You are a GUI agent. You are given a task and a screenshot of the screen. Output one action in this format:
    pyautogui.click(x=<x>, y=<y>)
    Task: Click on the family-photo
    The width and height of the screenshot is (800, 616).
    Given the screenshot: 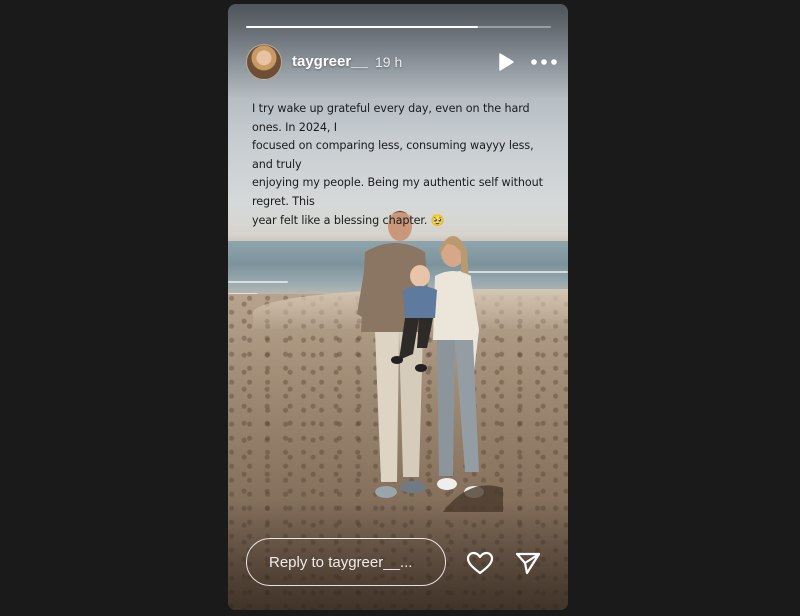 What is the action you would take?
    pyautogui.click(x=430, y=361)
    